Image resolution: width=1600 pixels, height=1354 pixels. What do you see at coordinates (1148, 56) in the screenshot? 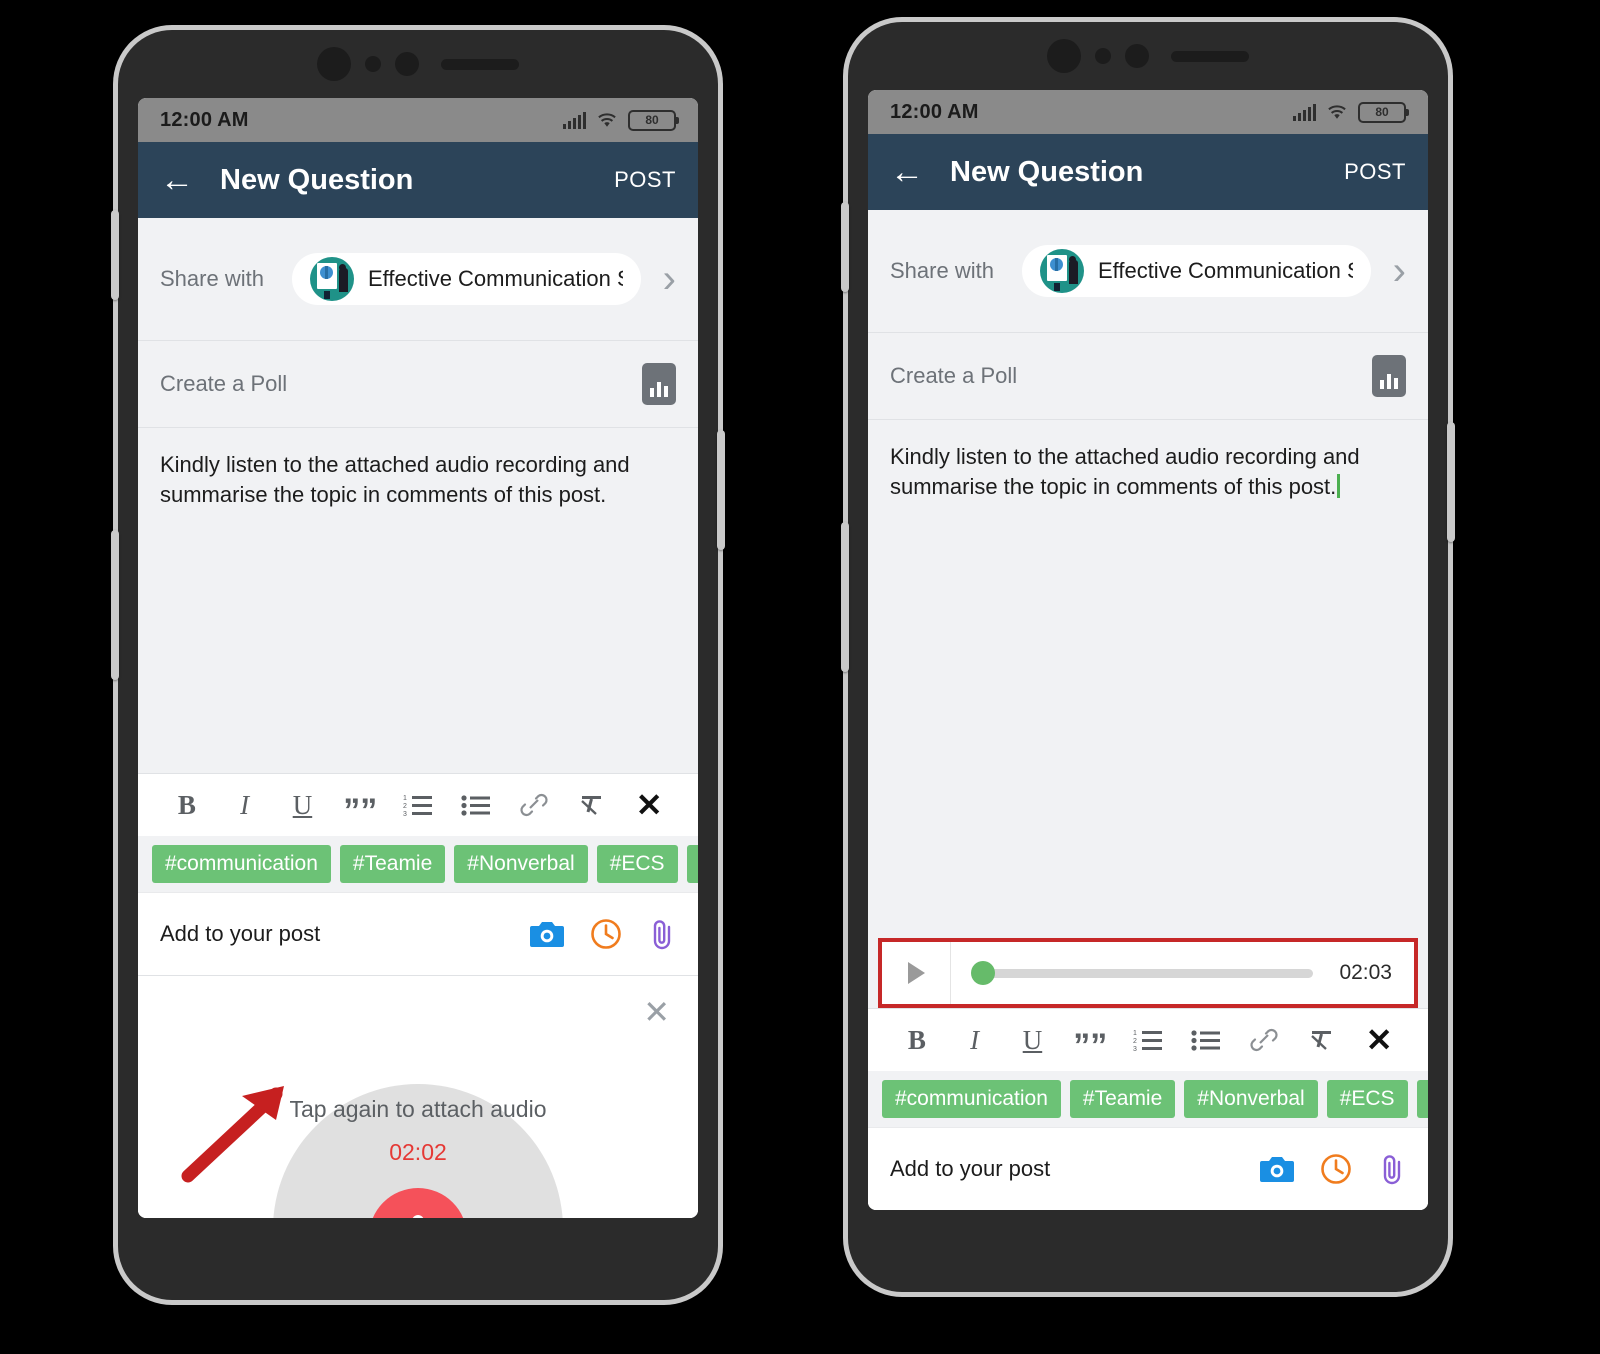
I see `phone-sensor-bar-right` at bounding box center [1148, 56].